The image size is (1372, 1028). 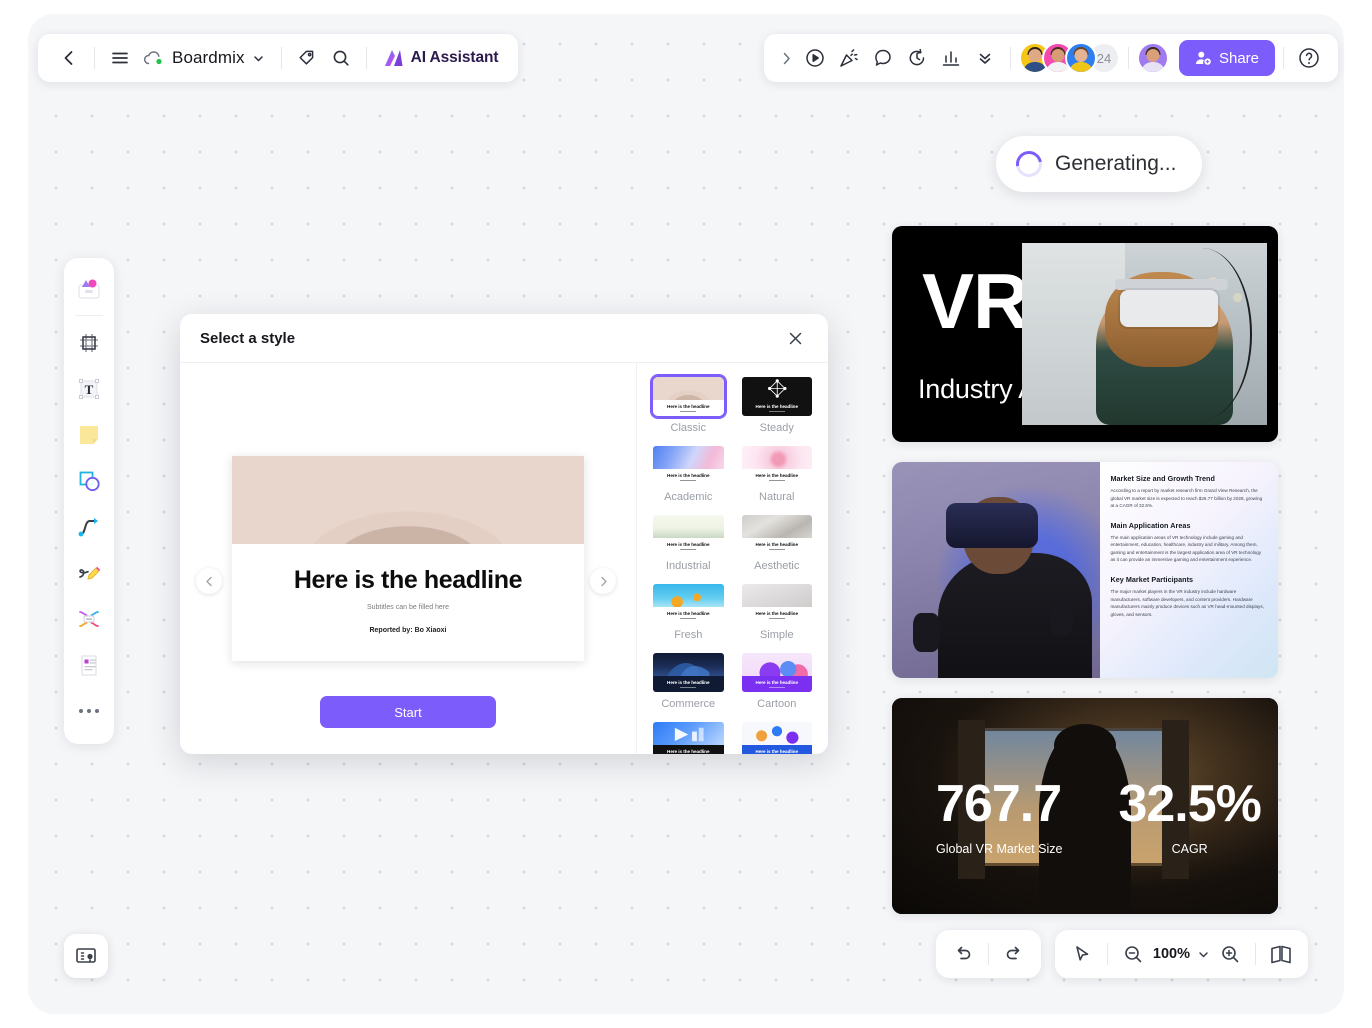 What do you see at coordinates (89, 665) in the screenshot?
I see `tool-document` at bounding box center [89, 665].